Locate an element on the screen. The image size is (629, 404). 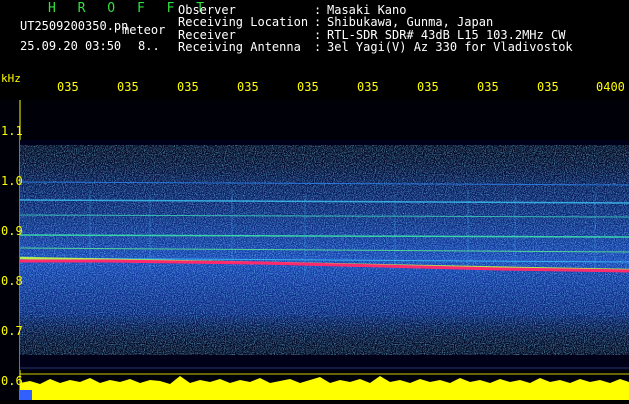
time-tick-label: 0400 is located at coordinates (610, 87).